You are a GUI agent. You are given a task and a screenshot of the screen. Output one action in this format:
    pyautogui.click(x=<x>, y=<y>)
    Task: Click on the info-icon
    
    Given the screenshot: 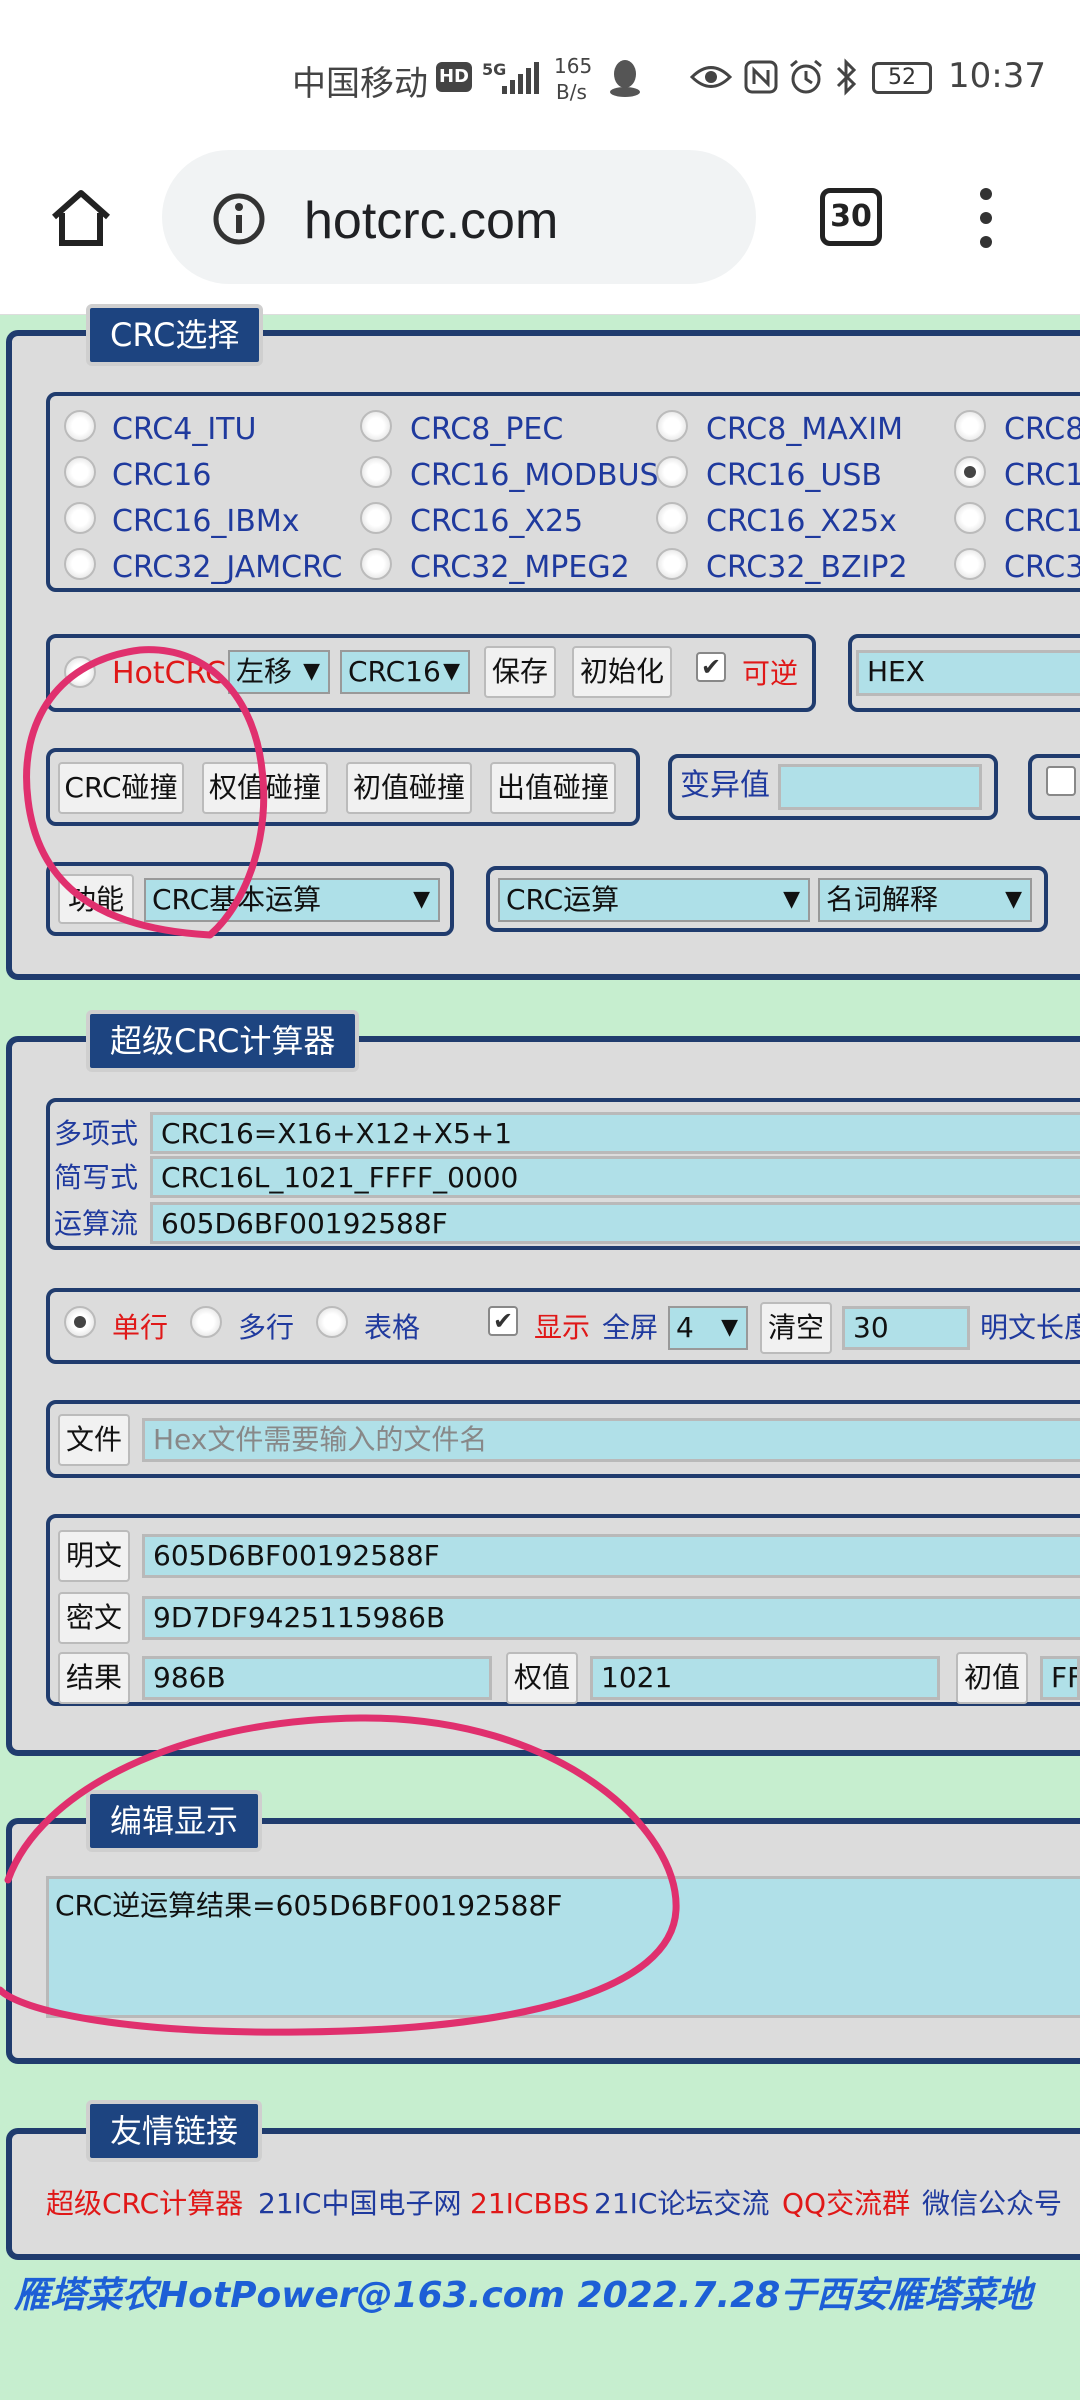 What is the action you would take?
    pyautogui.click(x=239, y=219)
    